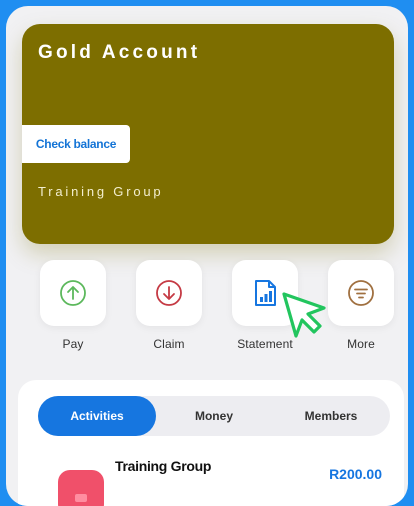 The width and height of the screenshot is (414, 506). What do you see at coordinates (97, 416) in the screenshot?
I see `tab-activities: Activities` at bounding box center [97, 416].